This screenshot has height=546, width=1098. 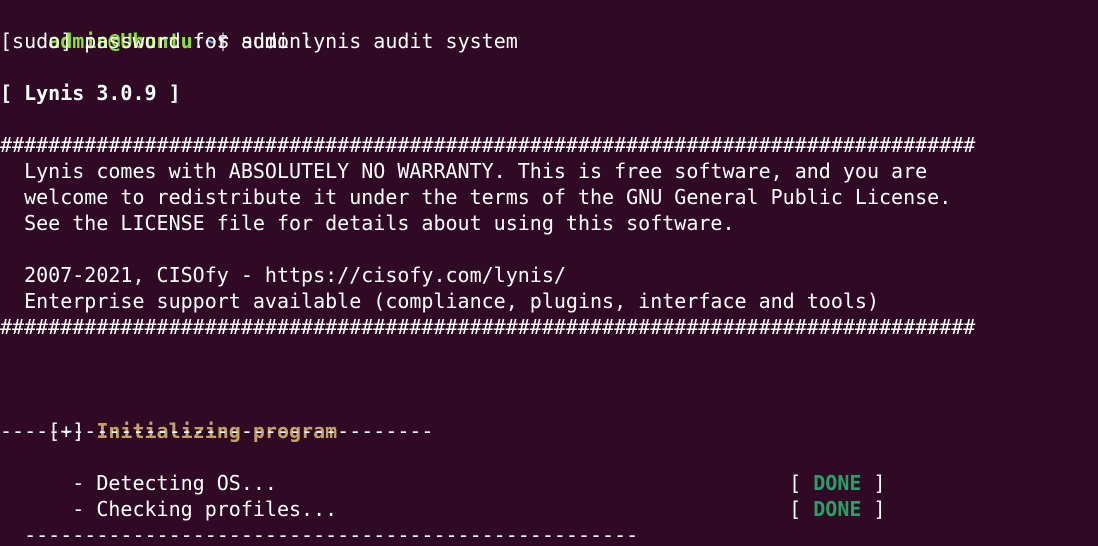 I want to click on lynis-version: [ Lynis 3.0.9 ], so click(x=90, y=93).